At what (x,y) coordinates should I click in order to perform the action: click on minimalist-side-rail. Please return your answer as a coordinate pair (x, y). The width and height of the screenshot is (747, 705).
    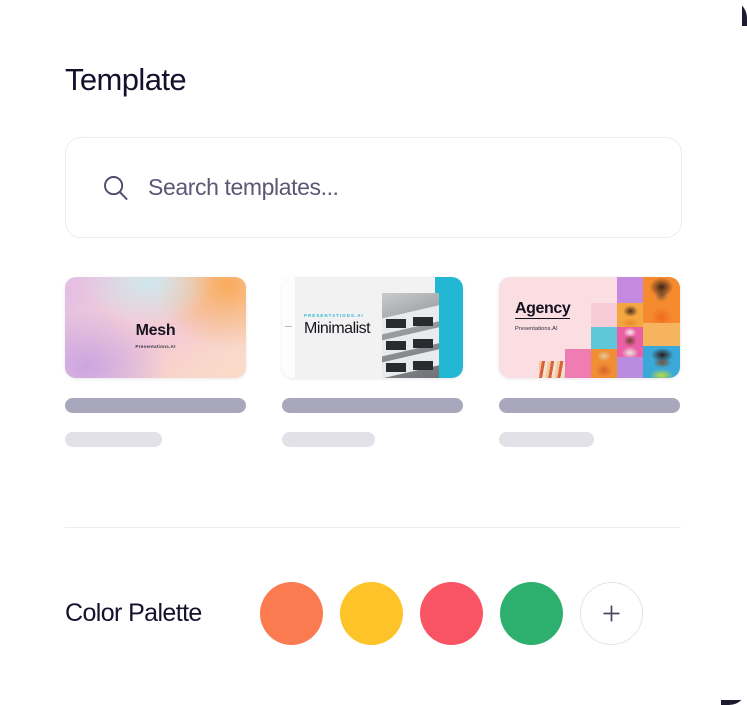
    Looking at the image, I should click on (288, 327).